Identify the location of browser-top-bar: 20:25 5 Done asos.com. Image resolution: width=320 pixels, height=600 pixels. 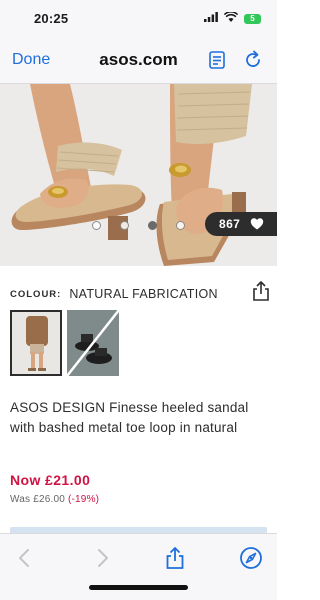
(138, 42).